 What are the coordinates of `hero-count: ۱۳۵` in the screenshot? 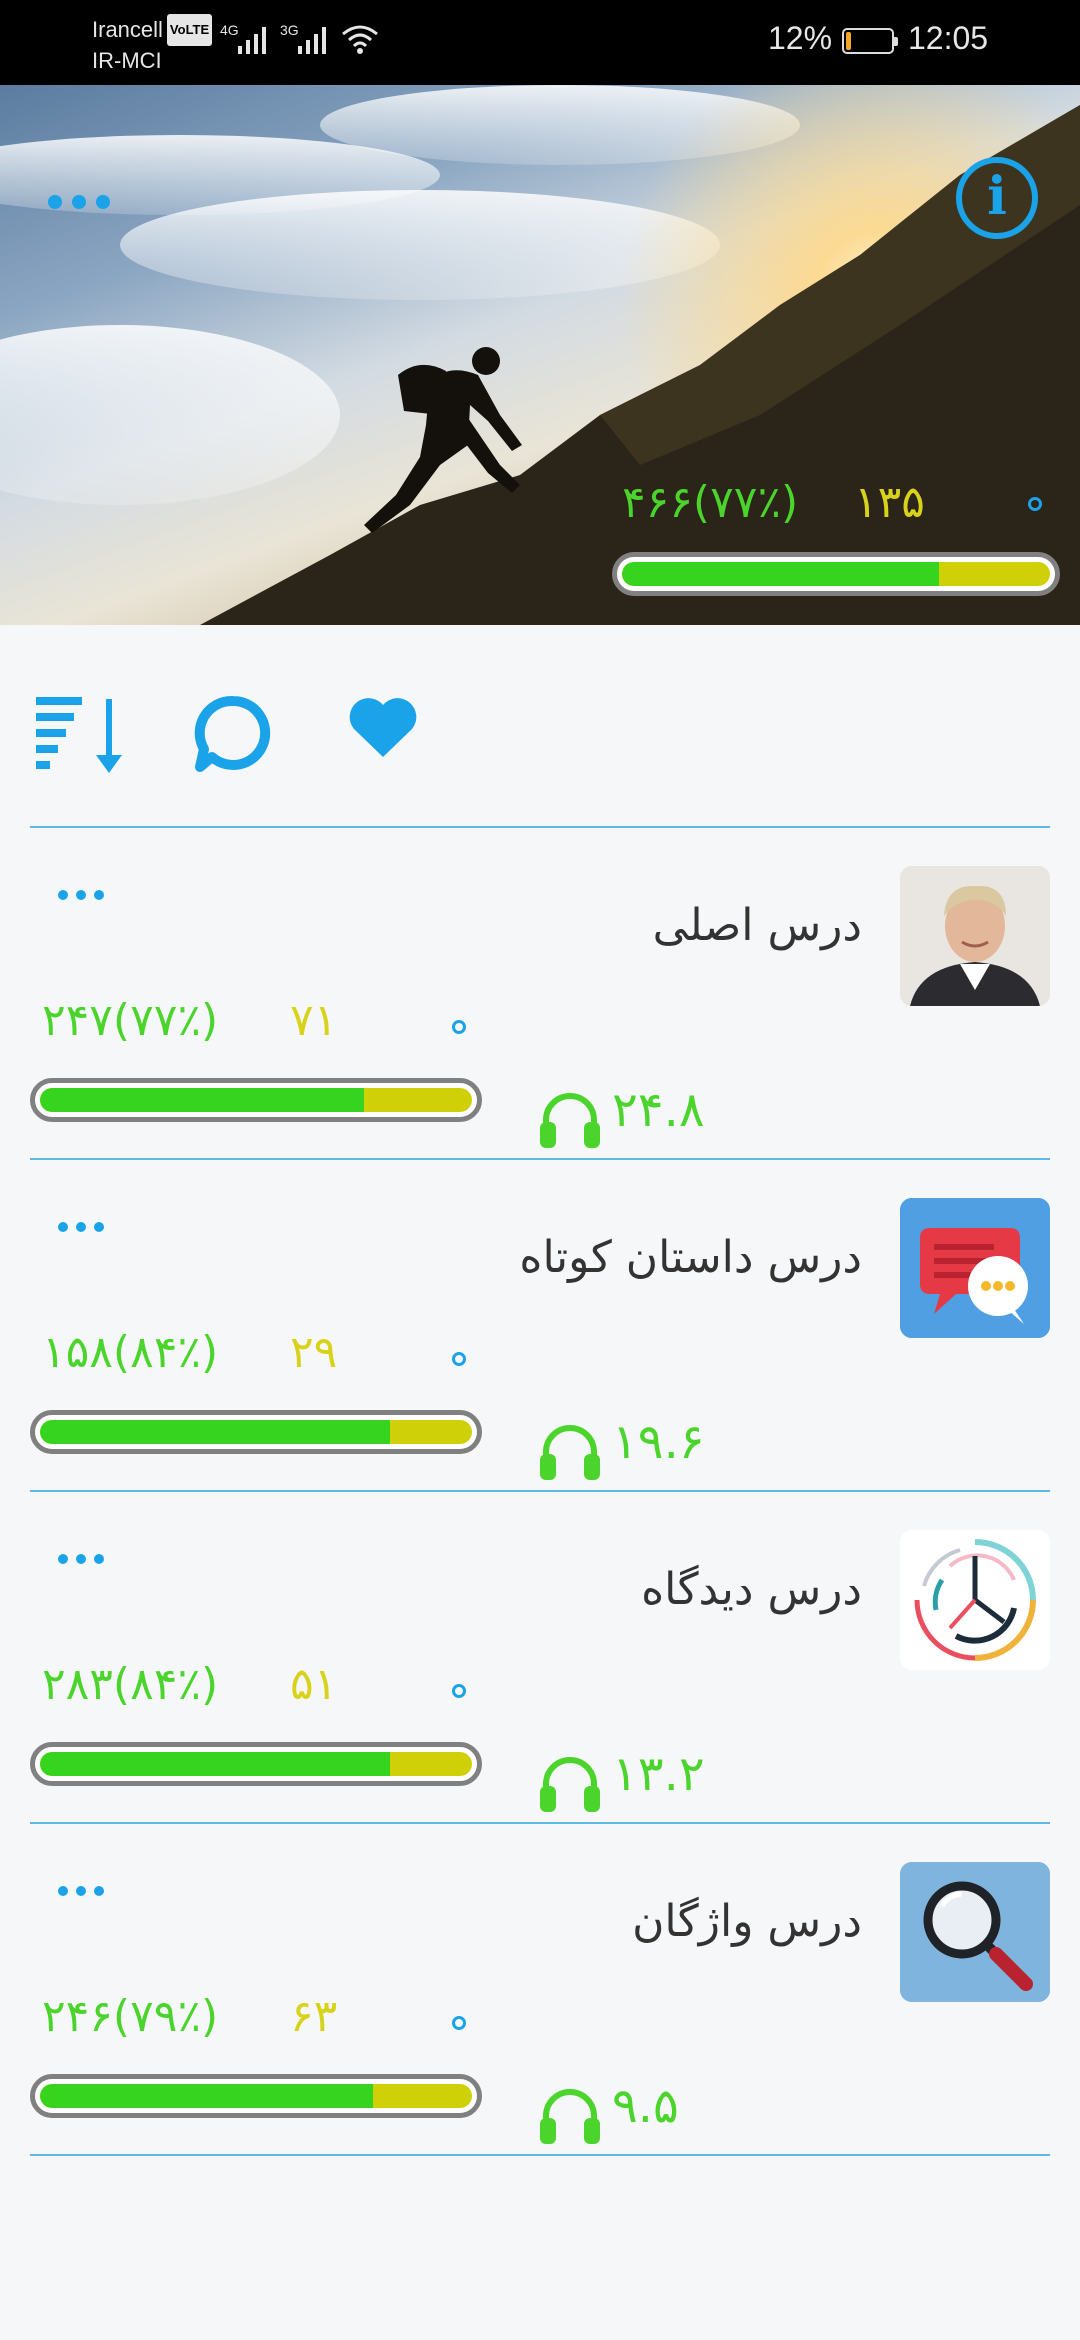 It's located at (889, 502).